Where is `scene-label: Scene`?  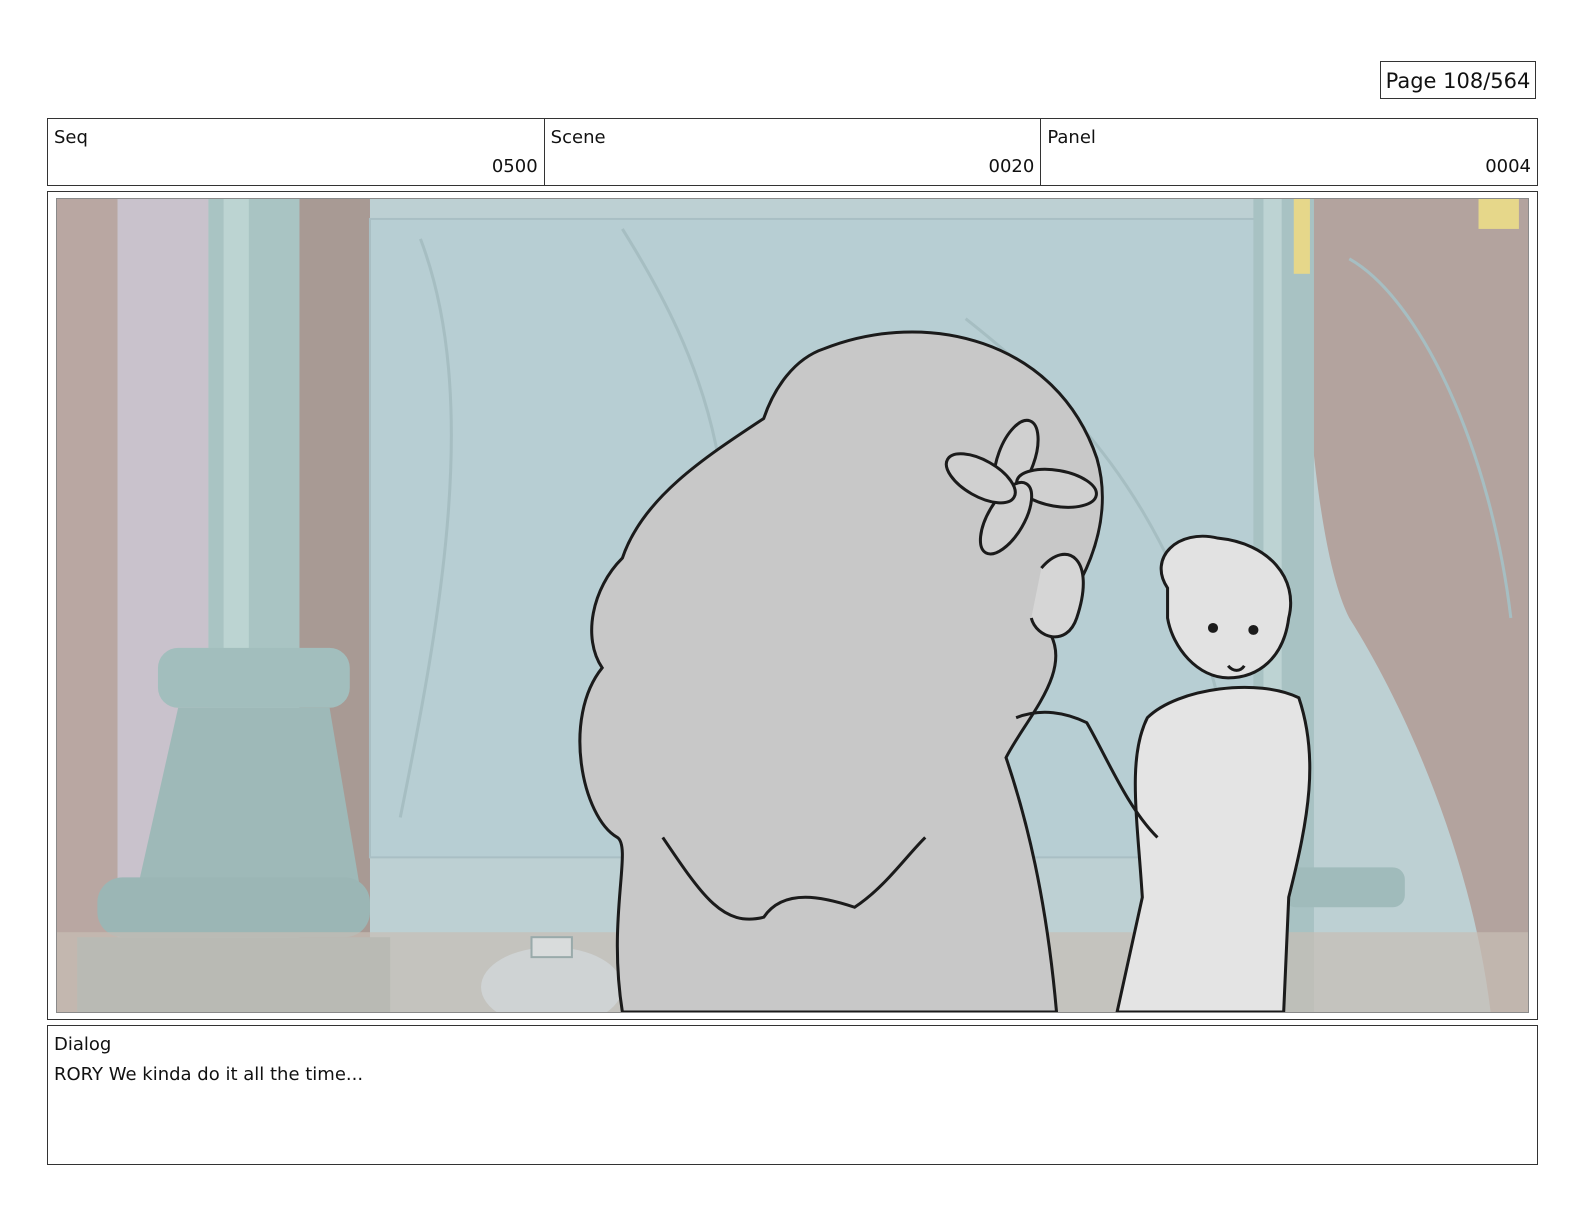
scene-label: Scene is located at coordinates (578, 137).